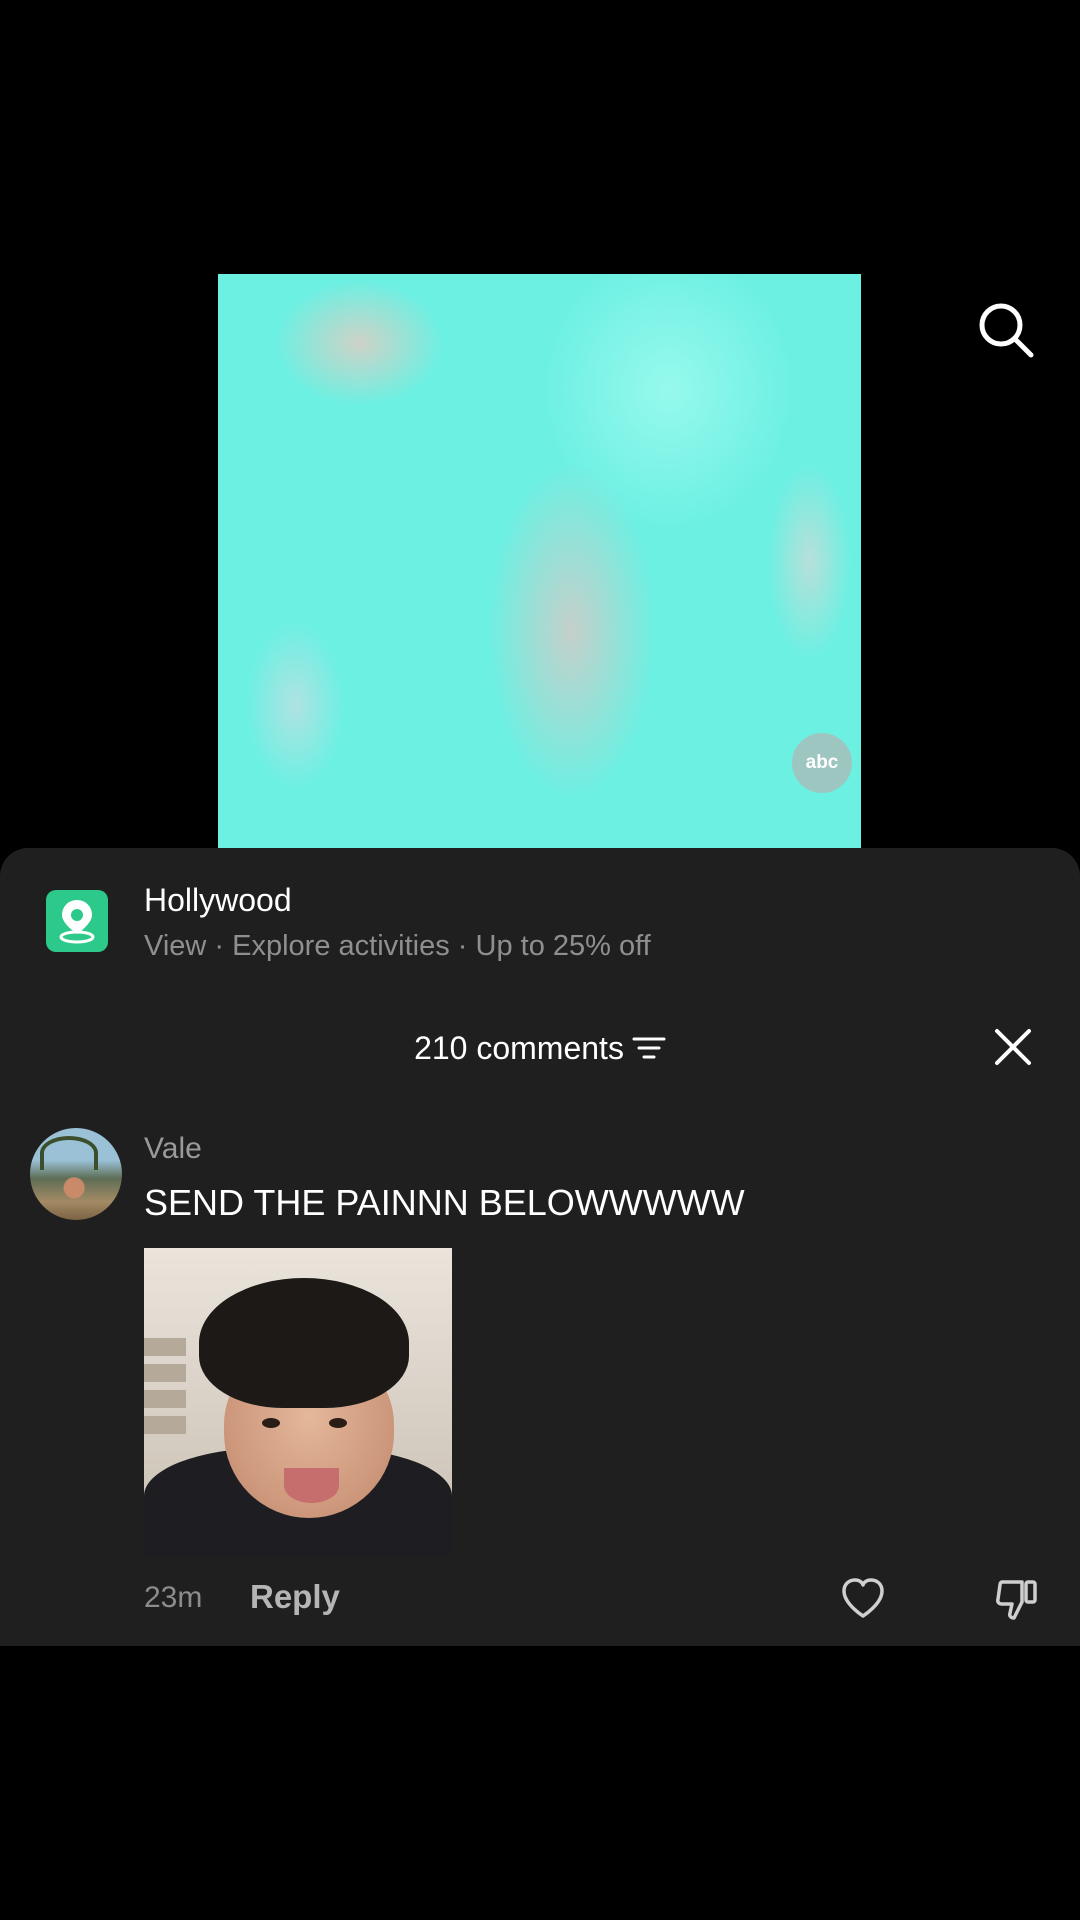 Image resolution: width=1080 pixels, height=1920 pixels. Describe the element at coordinates (76, 1174) in the screenshot. I see `avatar` at that location.